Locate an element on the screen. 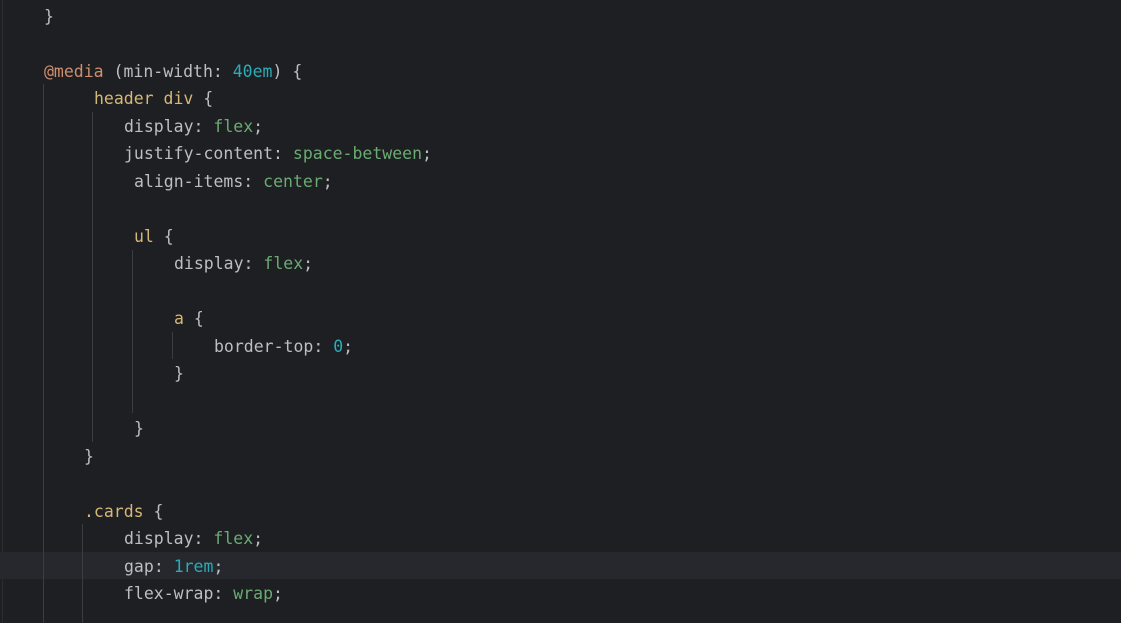  gutter-divider is located at coordinates (2, 311).